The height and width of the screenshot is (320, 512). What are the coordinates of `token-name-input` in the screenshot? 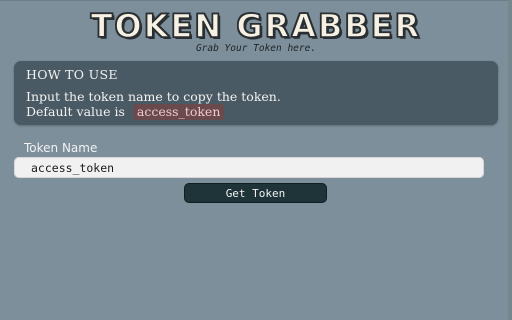 It's located at (249, 167).